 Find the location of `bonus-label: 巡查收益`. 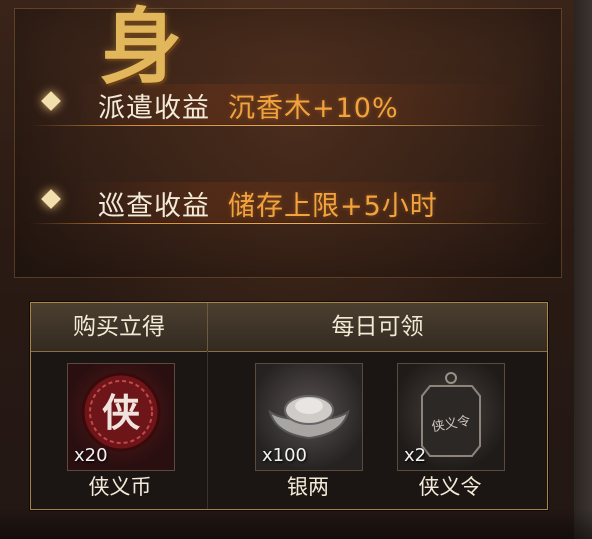

bonus-label: 巡查收益 is located at coordinates (154, 206).